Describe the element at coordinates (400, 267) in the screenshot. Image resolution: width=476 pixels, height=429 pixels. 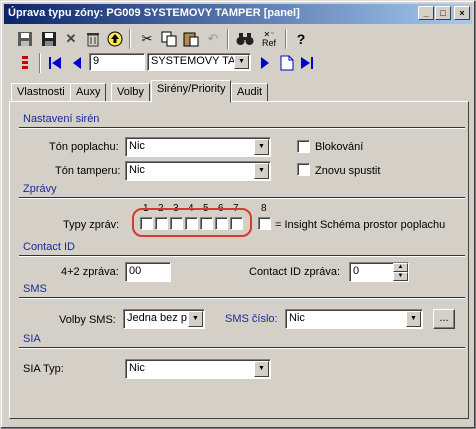
I see `spin-up-button: ▲` at that location.